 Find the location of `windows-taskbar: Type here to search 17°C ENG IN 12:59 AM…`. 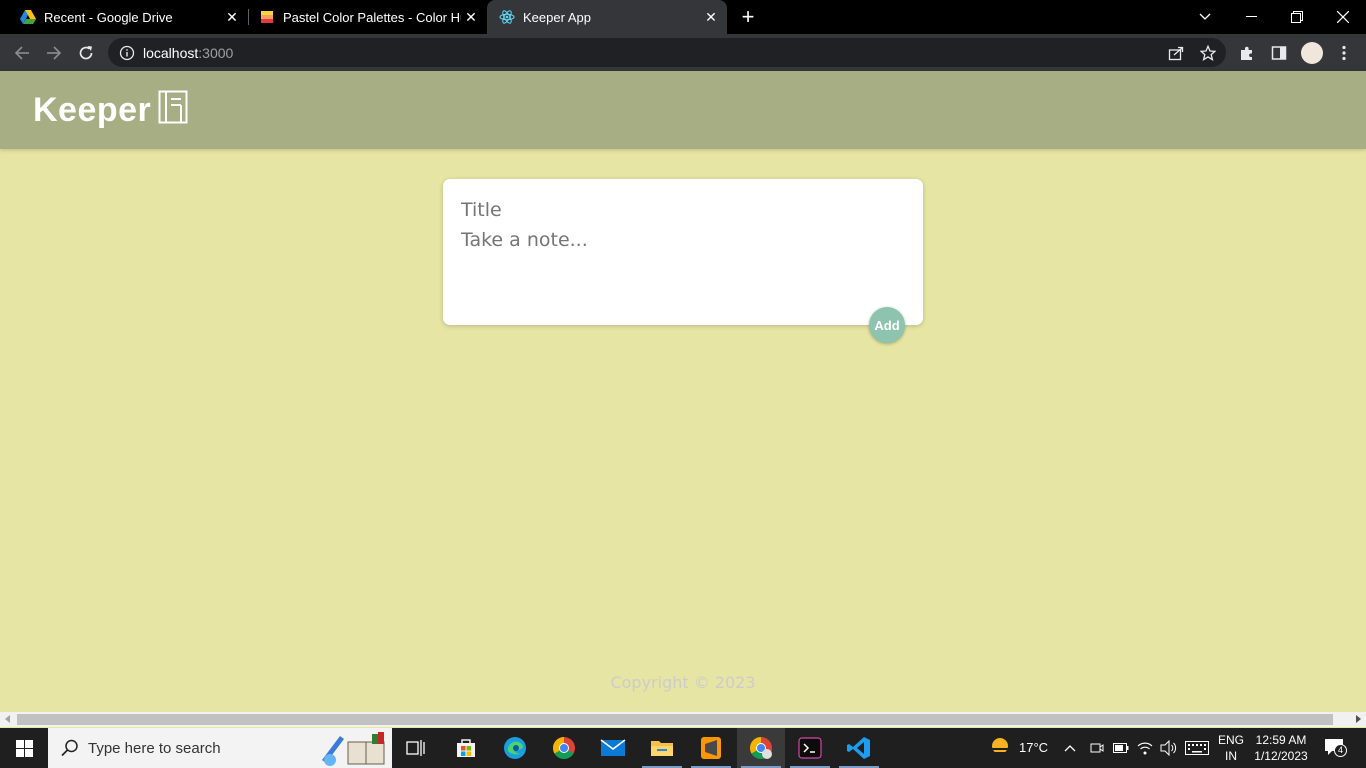

windows-taskbar: Type here to search 17°C ENG IN 12:59 AM… is located at coordinates (683, 748).